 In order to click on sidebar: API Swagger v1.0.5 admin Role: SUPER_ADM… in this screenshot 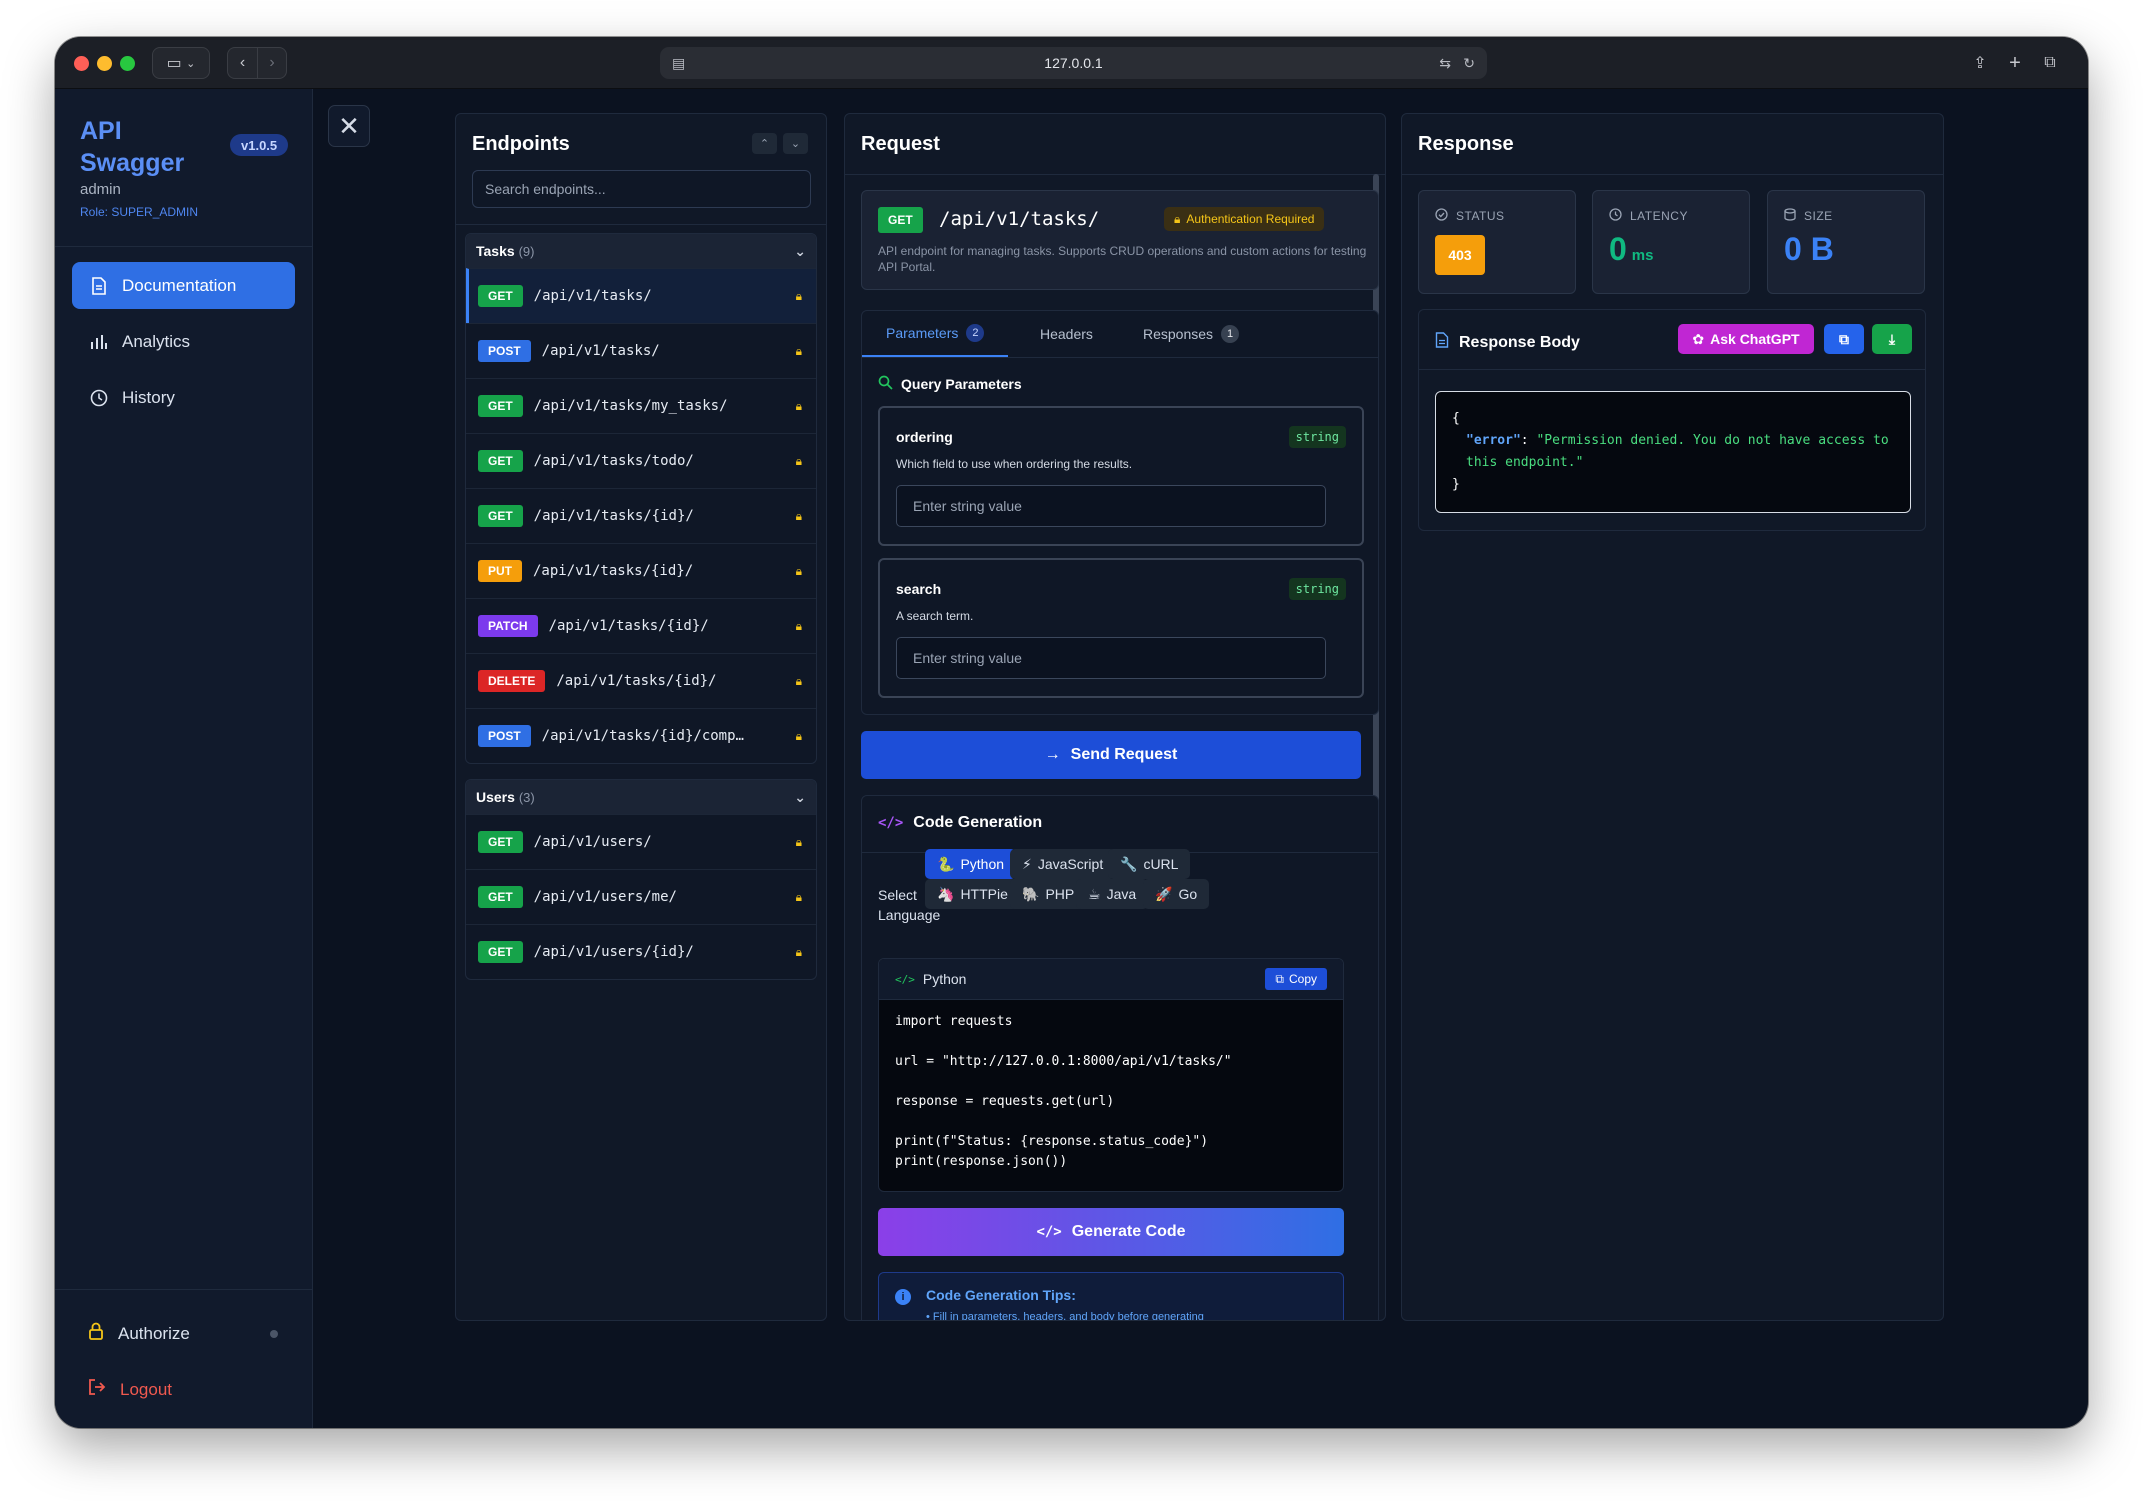, I will do `click(184, 758)`.